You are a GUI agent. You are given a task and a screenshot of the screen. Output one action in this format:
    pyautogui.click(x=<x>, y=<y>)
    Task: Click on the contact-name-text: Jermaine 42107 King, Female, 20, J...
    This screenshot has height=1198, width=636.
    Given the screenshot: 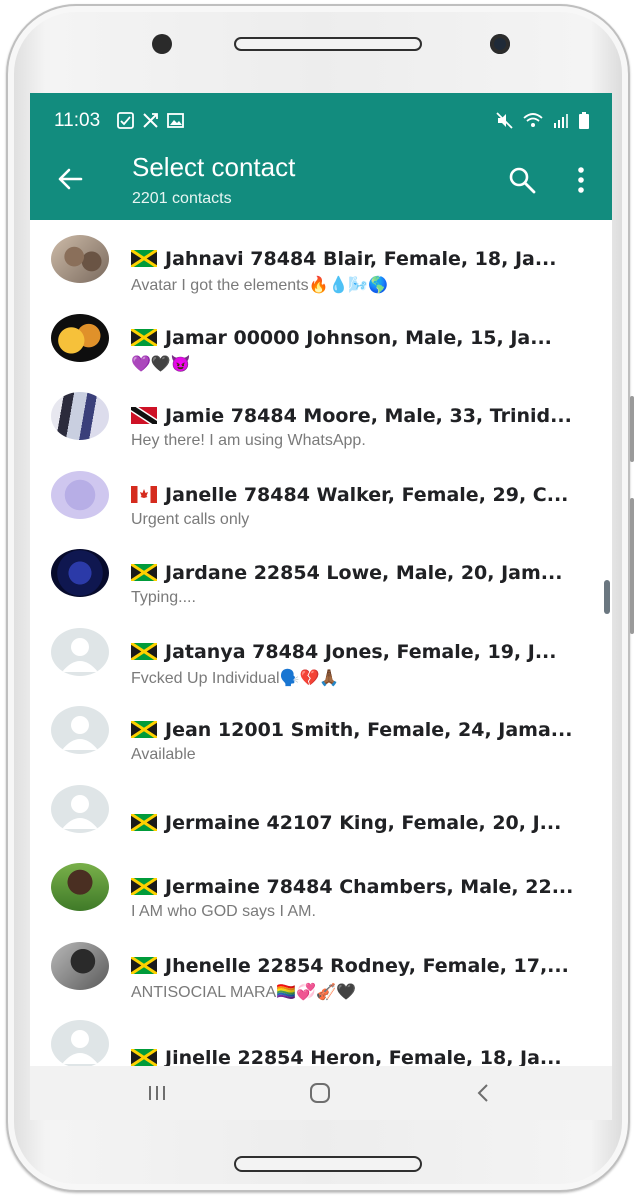 What is the action you would take?
    pyautogui.click(x=363, y=822)
    